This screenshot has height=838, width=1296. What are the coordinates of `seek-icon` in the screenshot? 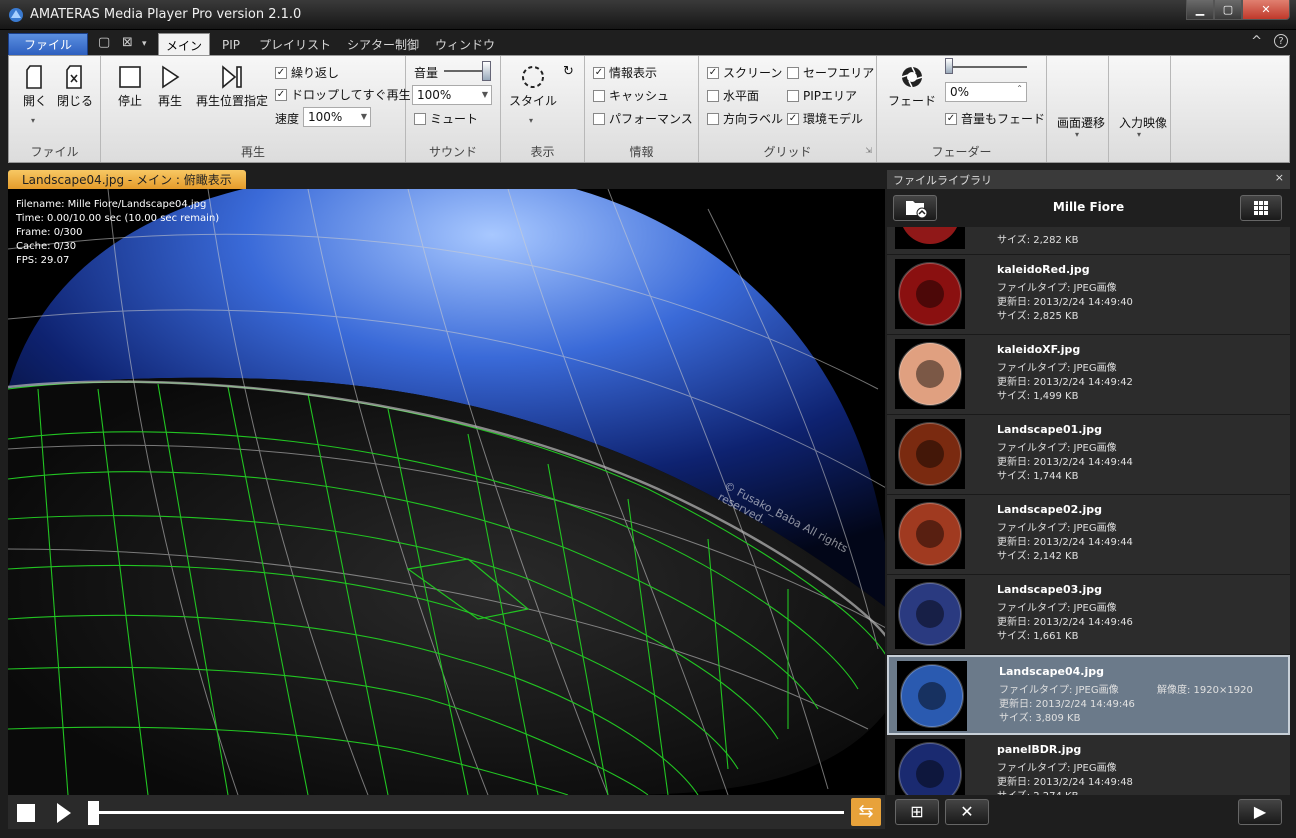 It's located at (232, 77).